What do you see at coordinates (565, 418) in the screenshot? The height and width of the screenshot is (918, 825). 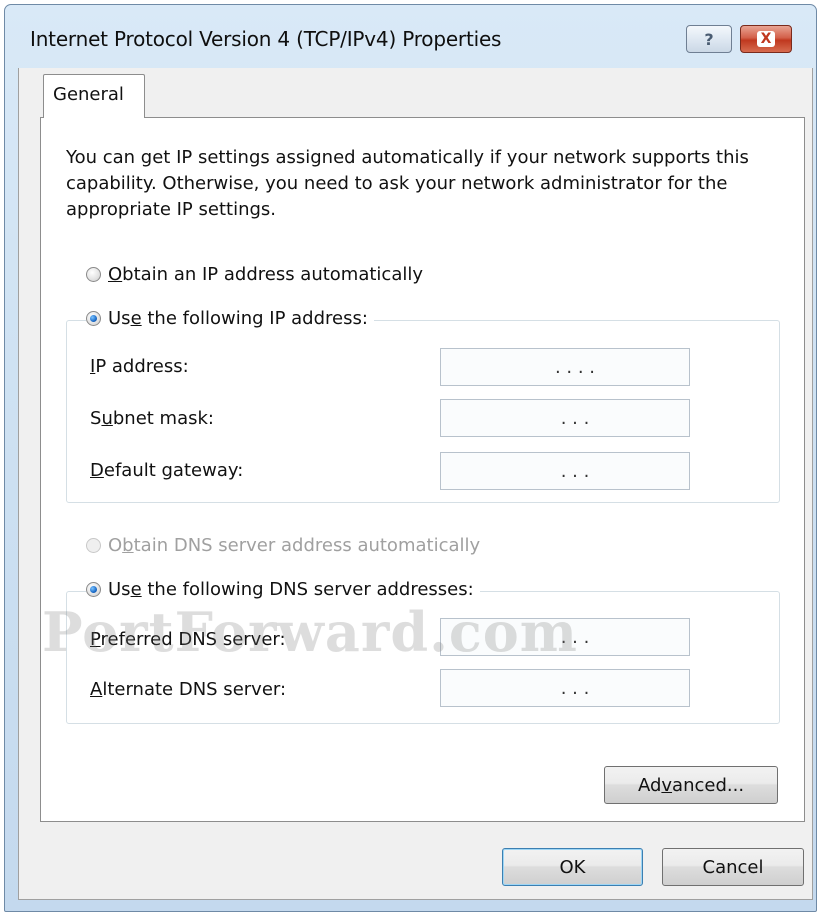 I see `subnet-mask-input: . . .` at bounding box center [565, 418].